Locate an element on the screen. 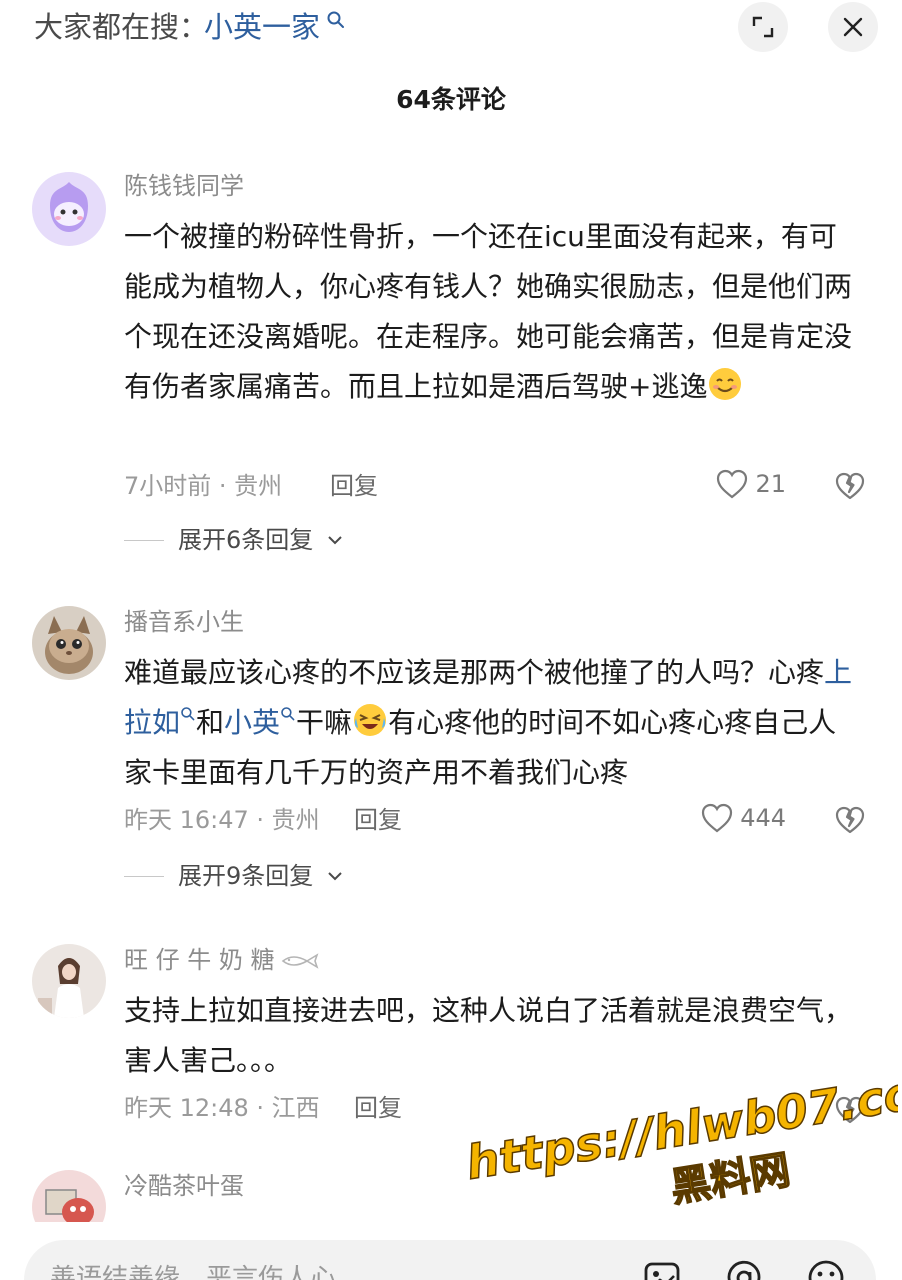 The width and height of the screenshot is (902, 1280). top-search-bar: 大家都在搜： 小英一家 is located at coordinates (451, 28).